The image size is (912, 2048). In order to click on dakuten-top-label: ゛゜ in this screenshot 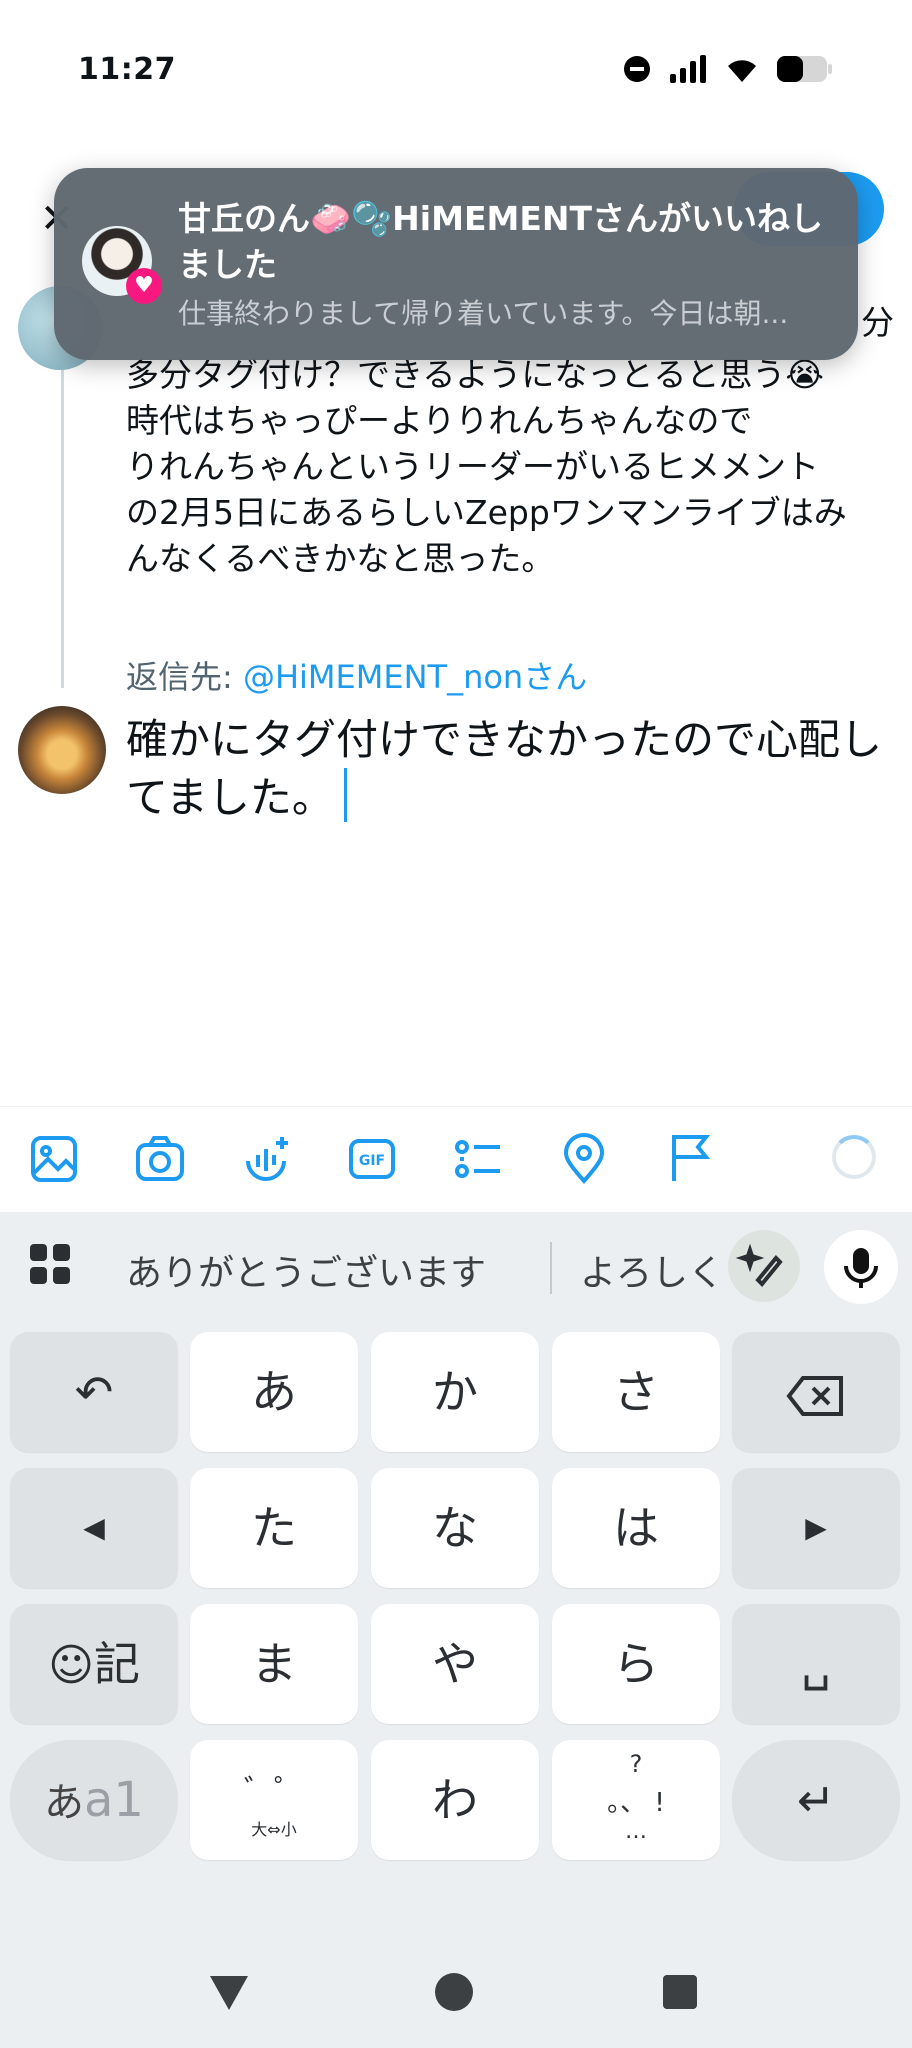, I will do `click(274, 1791)`.